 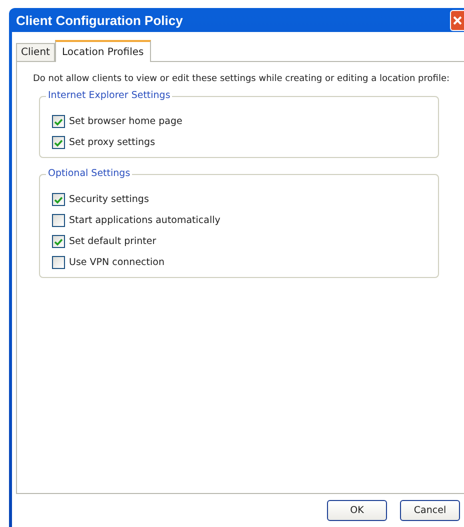 What do you see at coordinates (109, 199) in the screenshot?
I see `checkbox-label: Security settings` at bounding box center [109, 199].